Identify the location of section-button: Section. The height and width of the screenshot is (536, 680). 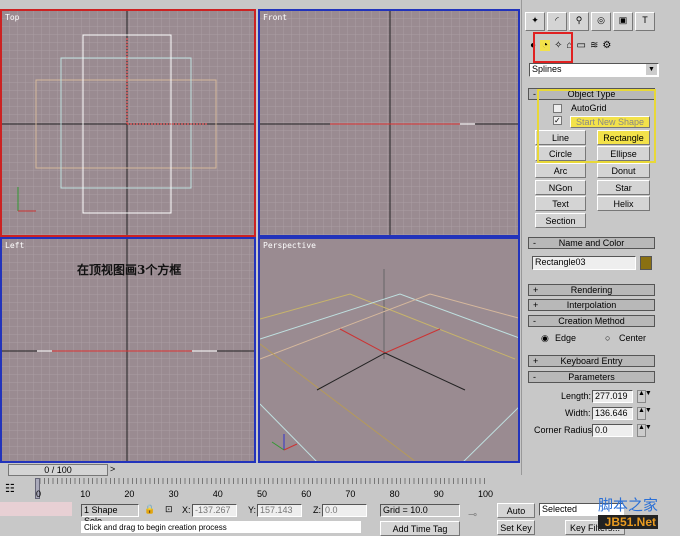
(560, 220).